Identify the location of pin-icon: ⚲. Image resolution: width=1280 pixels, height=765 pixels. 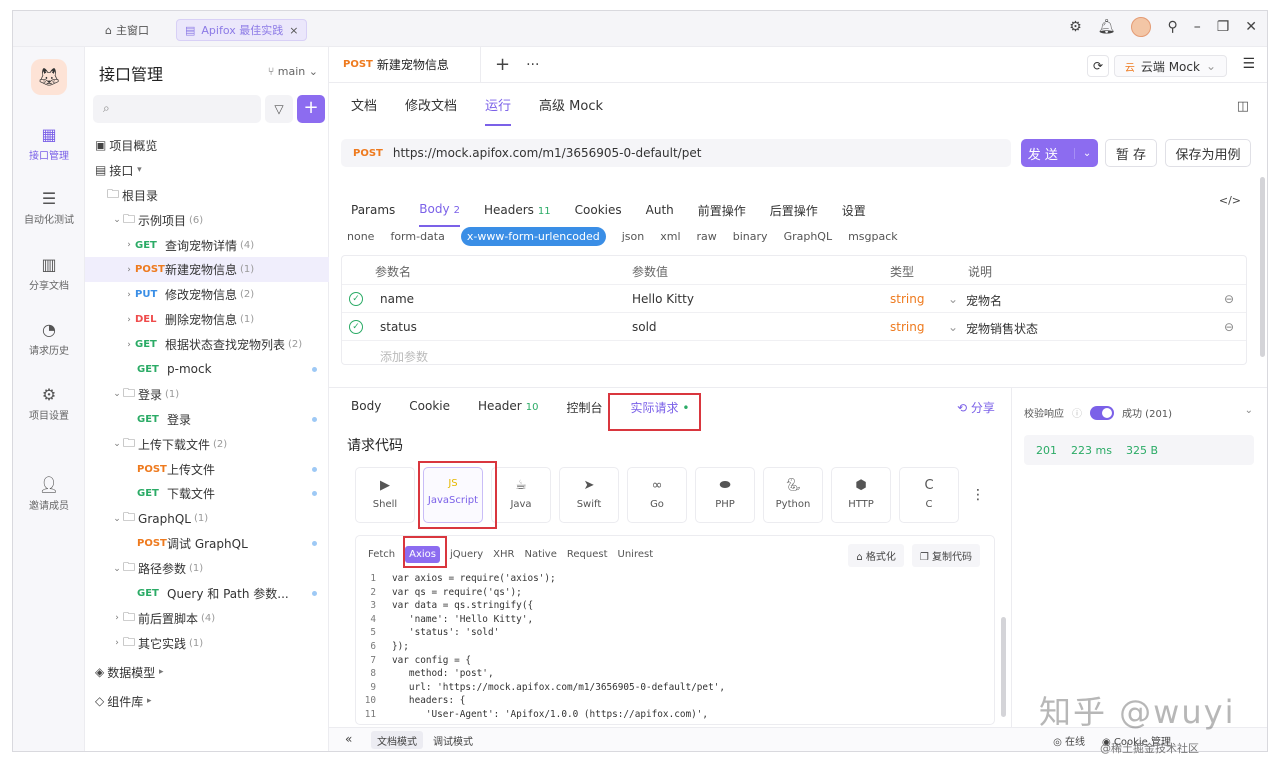
(1172, 27).